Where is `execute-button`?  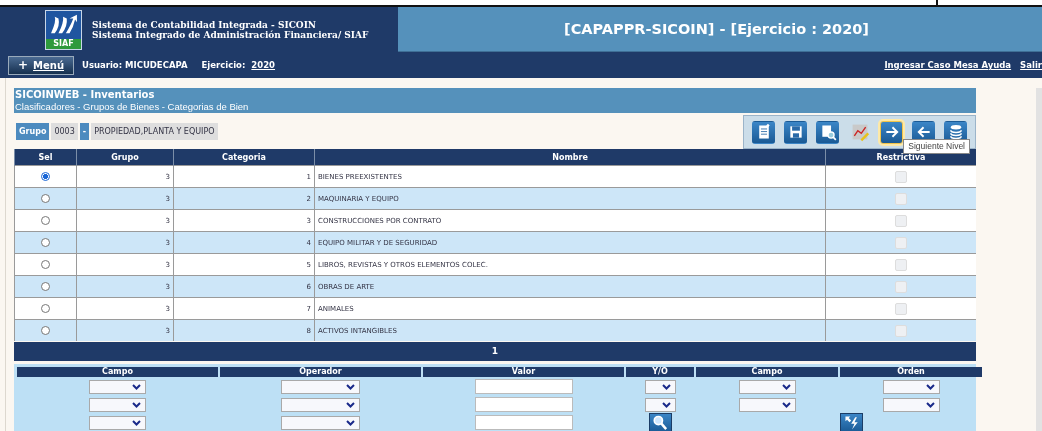 execute-button is located at coordinates (851, 421).